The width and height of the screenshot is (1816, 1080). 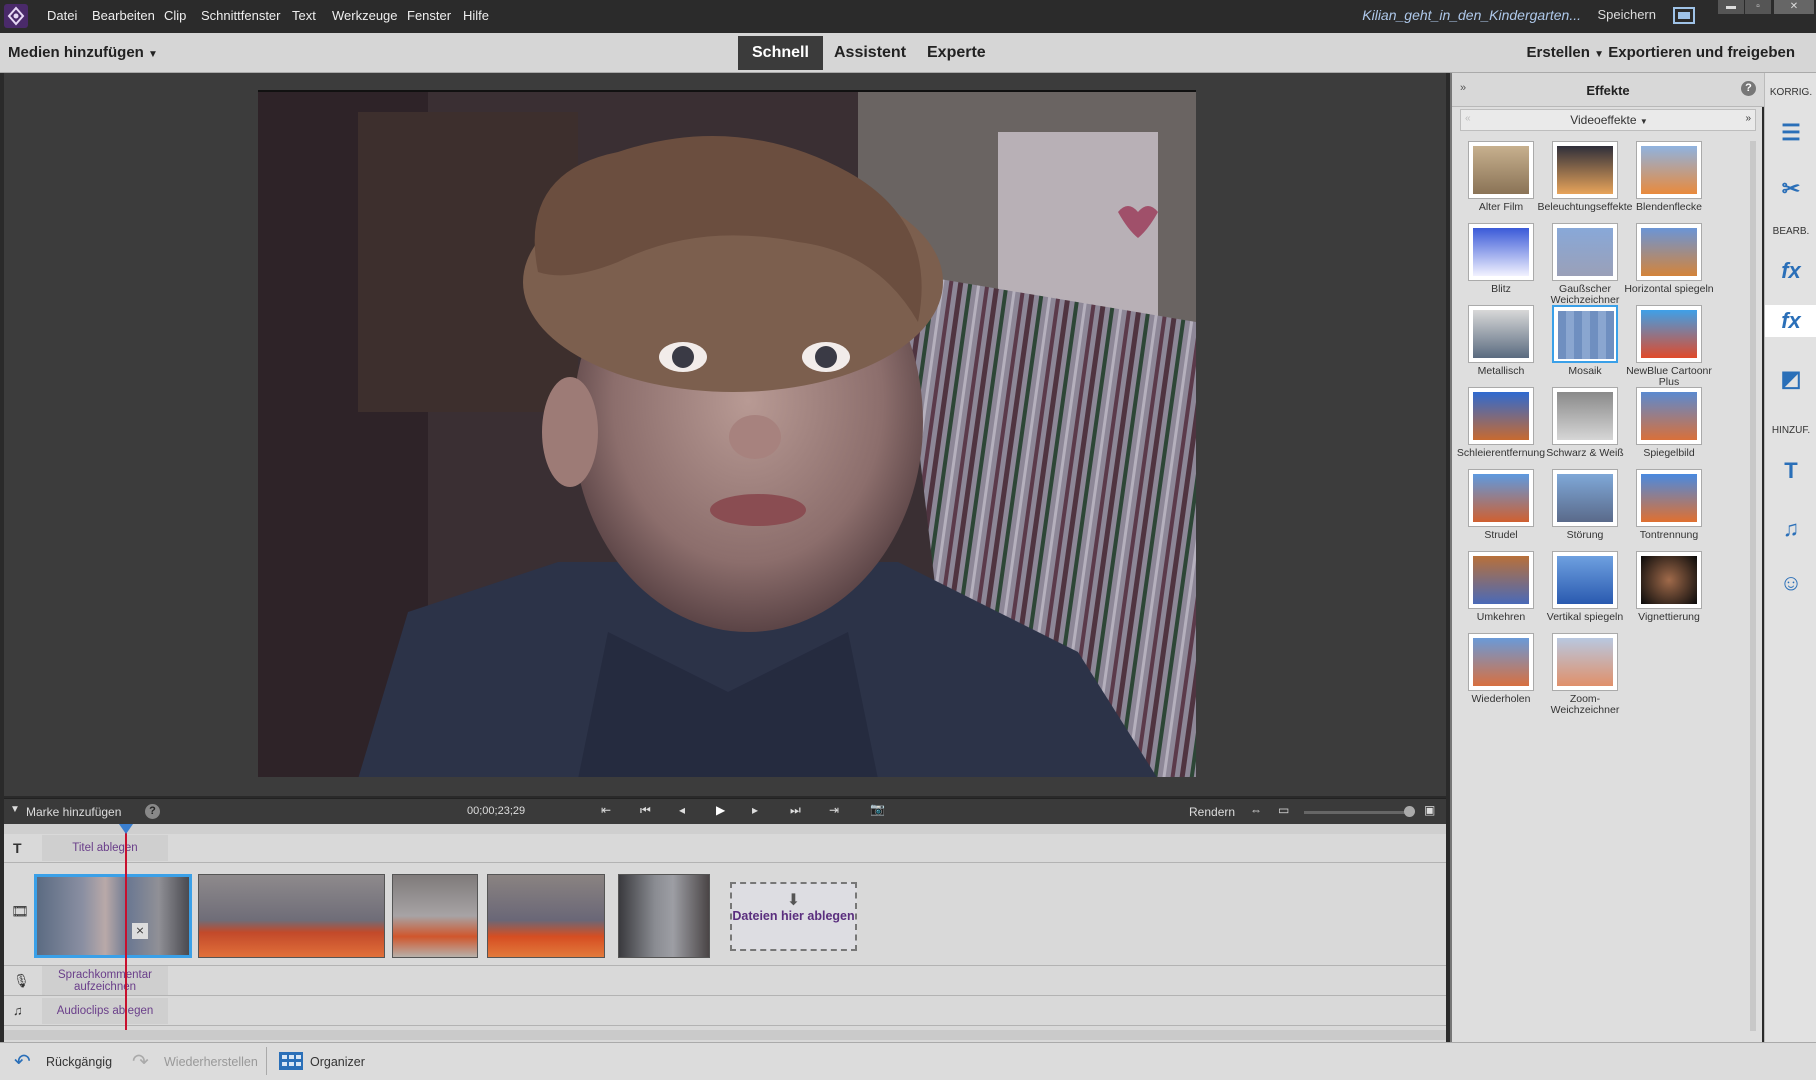 I want to click on next-edit-icon: ⏭, so click(x=795, y=810).